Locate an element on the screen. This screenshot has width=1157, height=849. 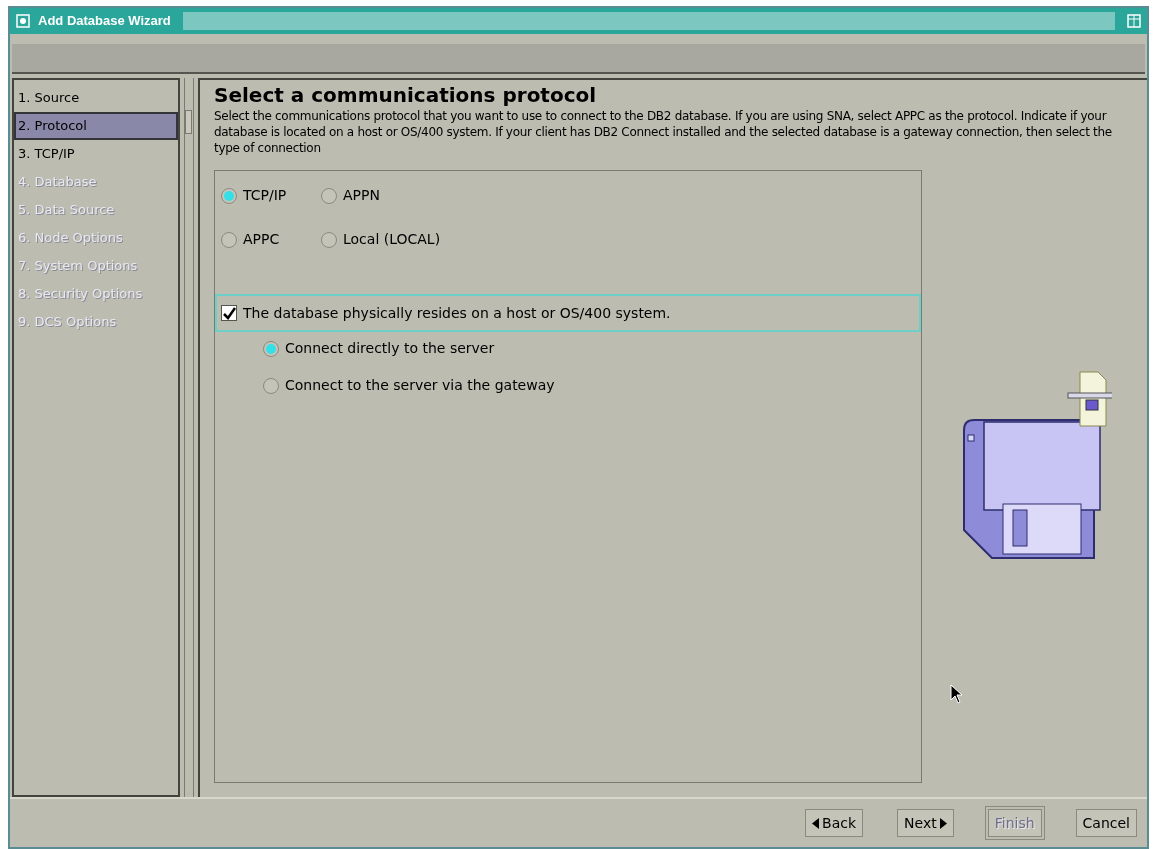
description-text: Select the communications protocol that you want to use to connect to the DB2 database. If you are using SNA, select APPC as the protocol. Indicate if your database is located on a host or OS/400 system. If your client has DB2 Connect installed and the selected database is a gateway connection, then select the type of connection is located at coordinates (663, 132).